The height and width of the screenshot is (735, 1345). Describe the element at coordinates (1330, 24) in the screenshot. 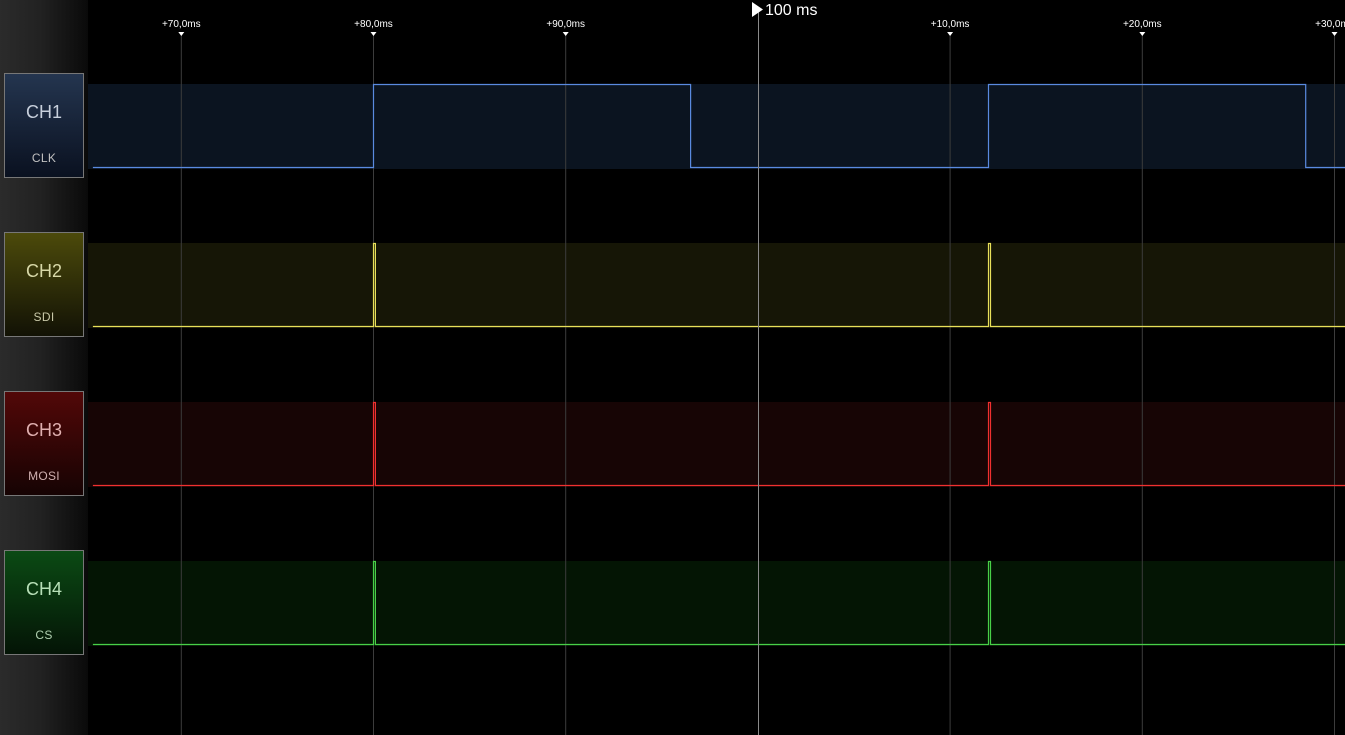

I see `tick-label: +30,0ms` at that location.